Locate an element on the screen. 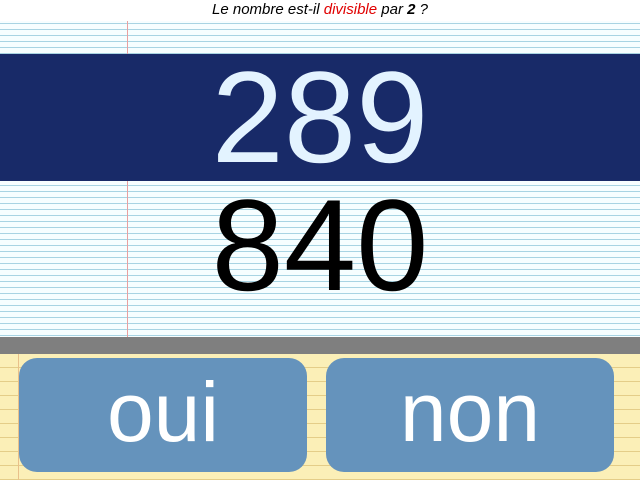 The width and height of the screenshot is (640, 480). question-suffix: ? is located at coordinates (421, 9).